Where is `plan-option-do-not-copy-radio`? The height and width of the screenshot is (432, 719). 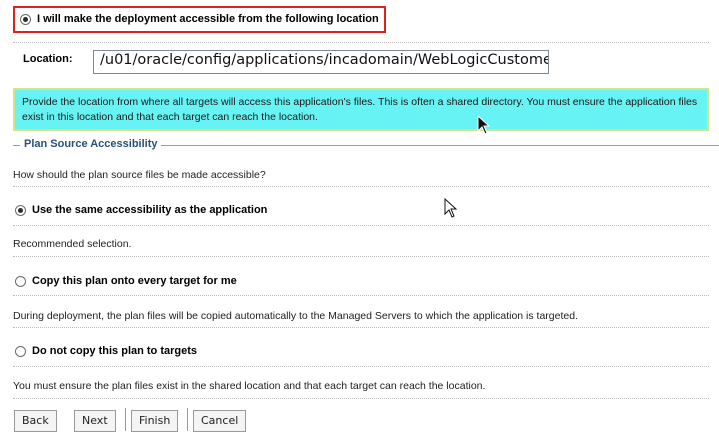
plan-option-do-not-copy-radio is located at coordinates (20, 351).